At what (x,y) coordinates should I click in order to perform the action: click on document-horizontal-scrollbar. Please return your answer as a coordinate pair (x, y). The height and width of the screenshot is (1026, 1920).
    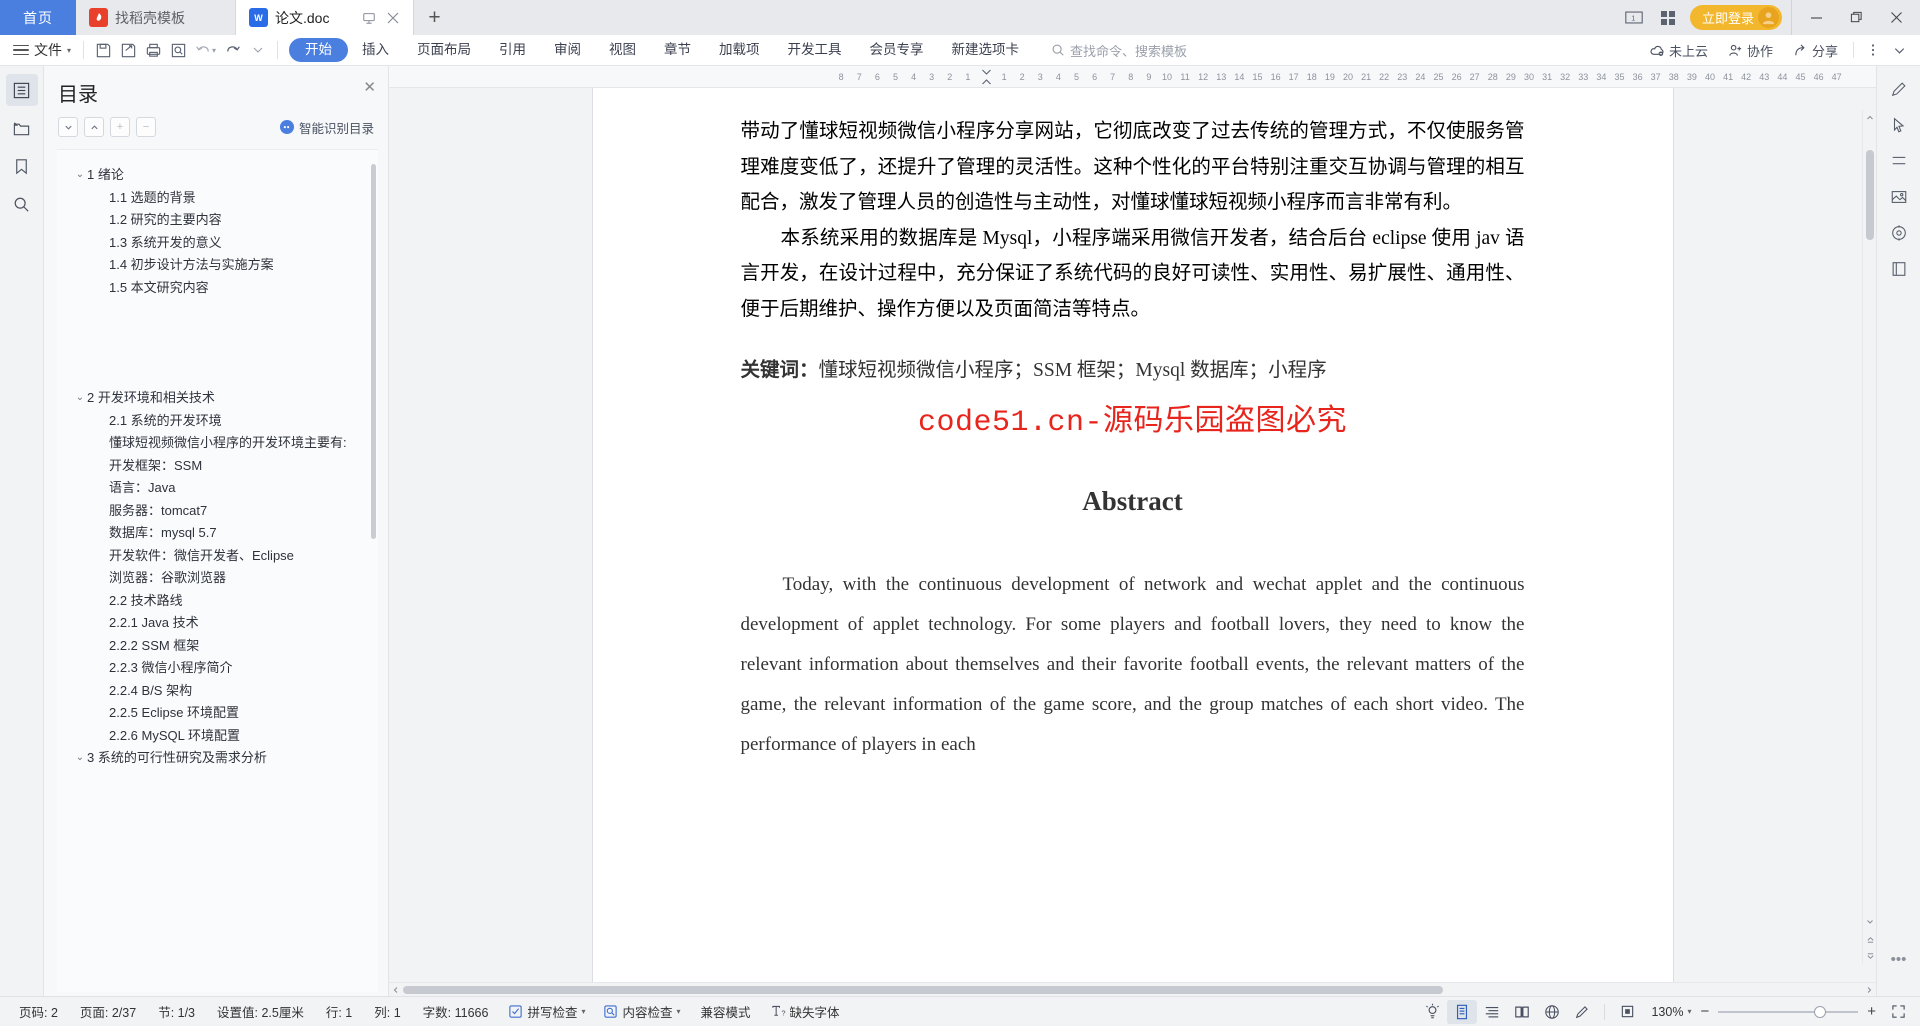
    Looking at the image, I should click on (1132, 989).